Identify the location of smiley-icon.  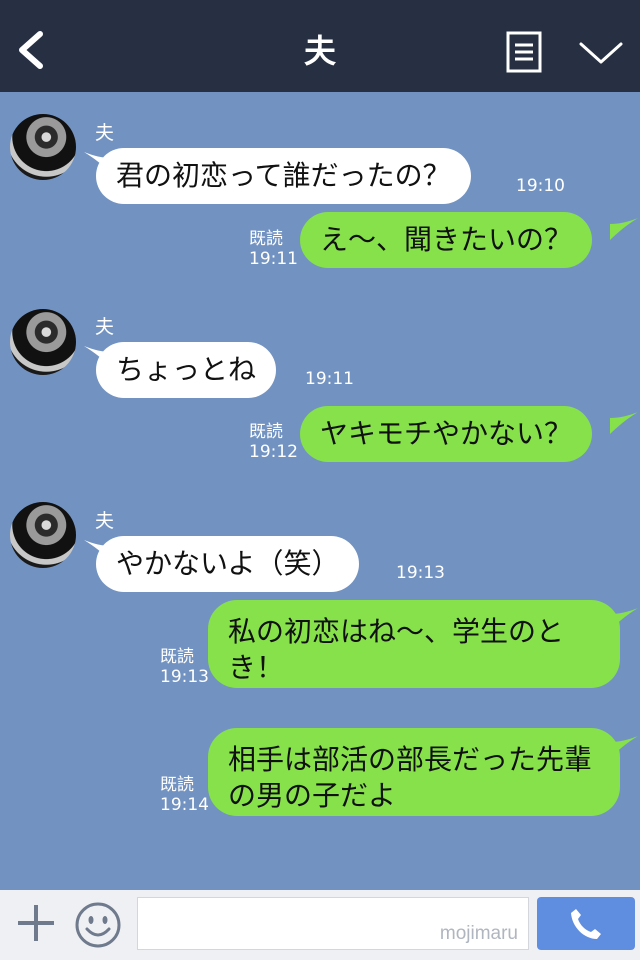
(98, 925).